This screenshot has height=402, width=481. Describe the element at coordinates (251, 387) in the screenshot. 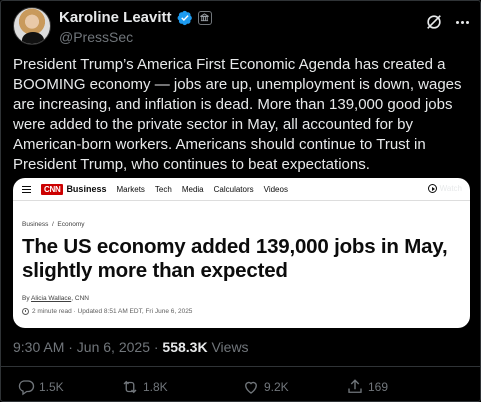

I see `like-icon` at that location.